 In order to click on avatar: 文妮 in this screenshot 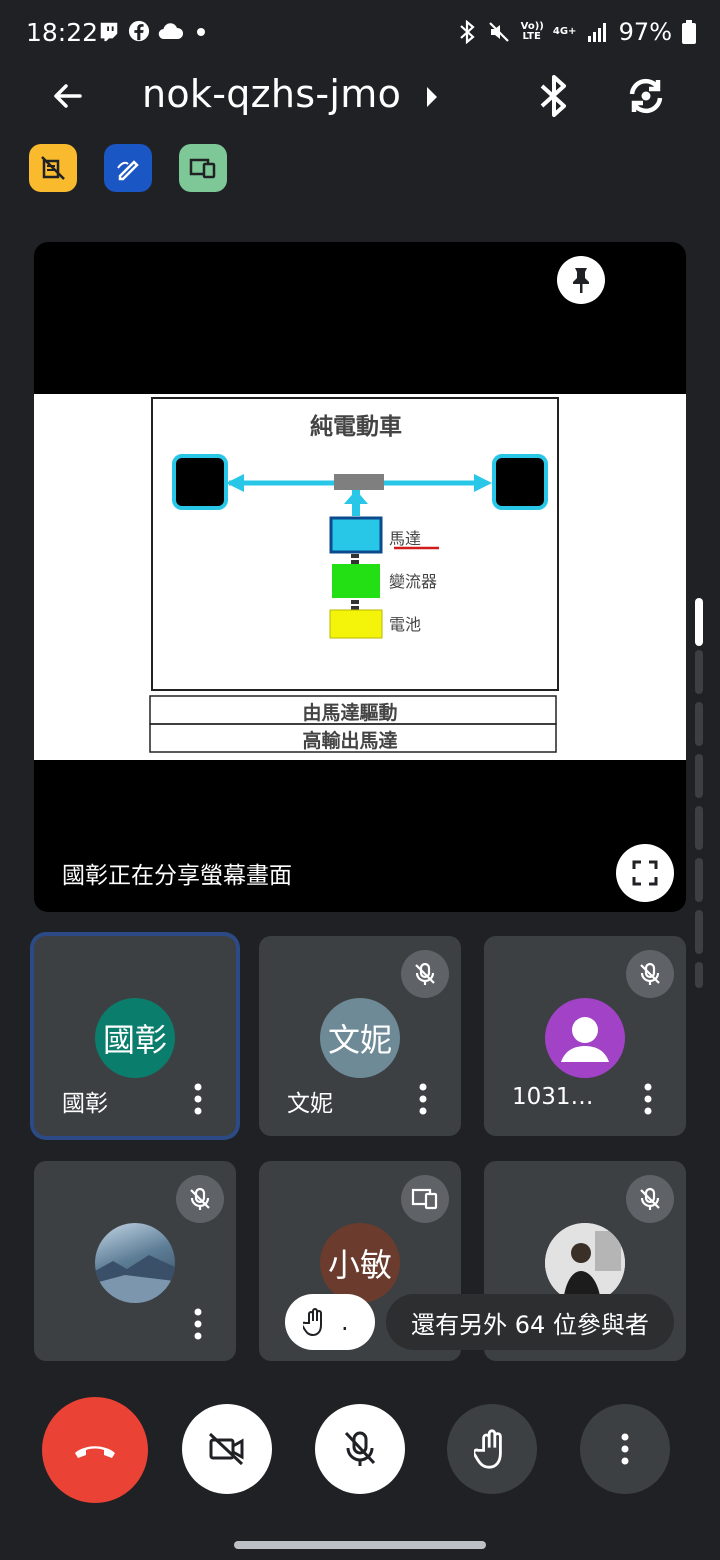, I will do `click(360, 1038)`.